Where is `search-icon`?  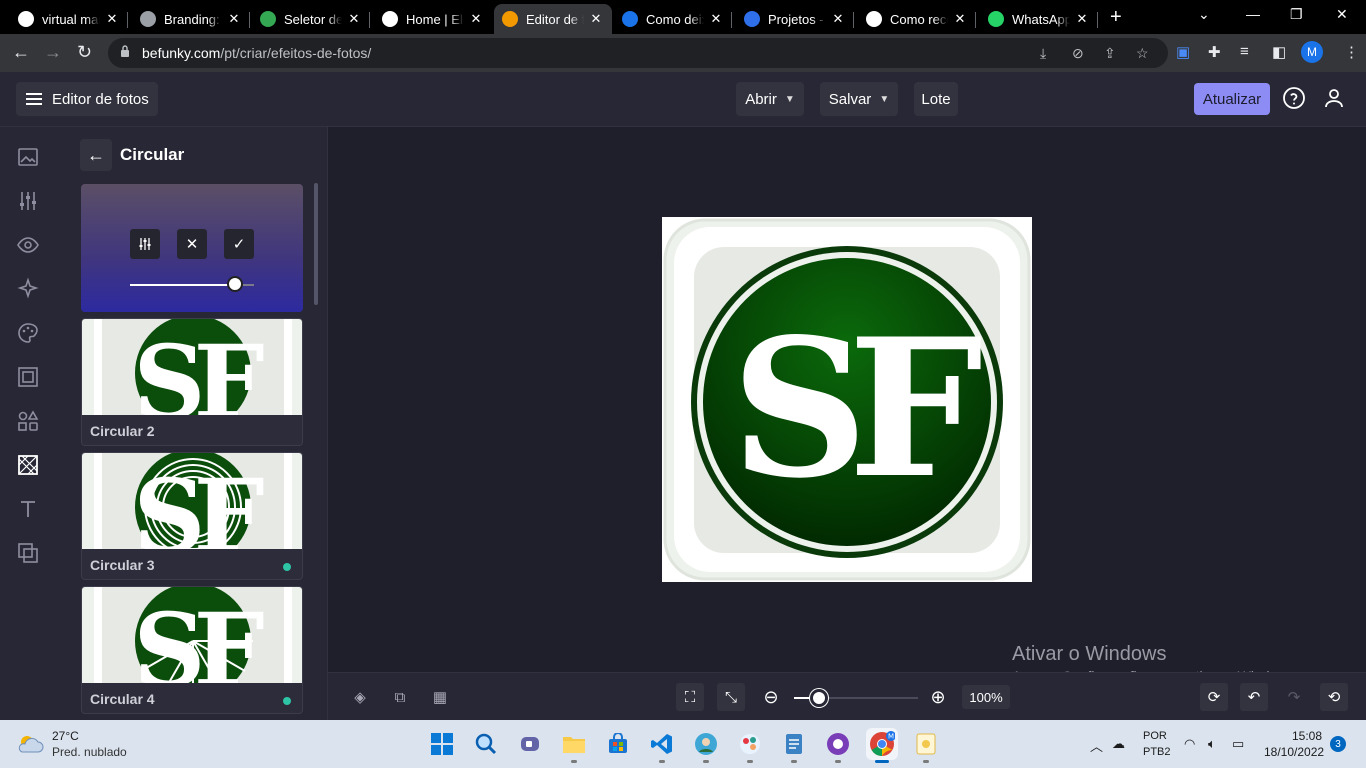
search-icon is located at coordinates (486, 744).